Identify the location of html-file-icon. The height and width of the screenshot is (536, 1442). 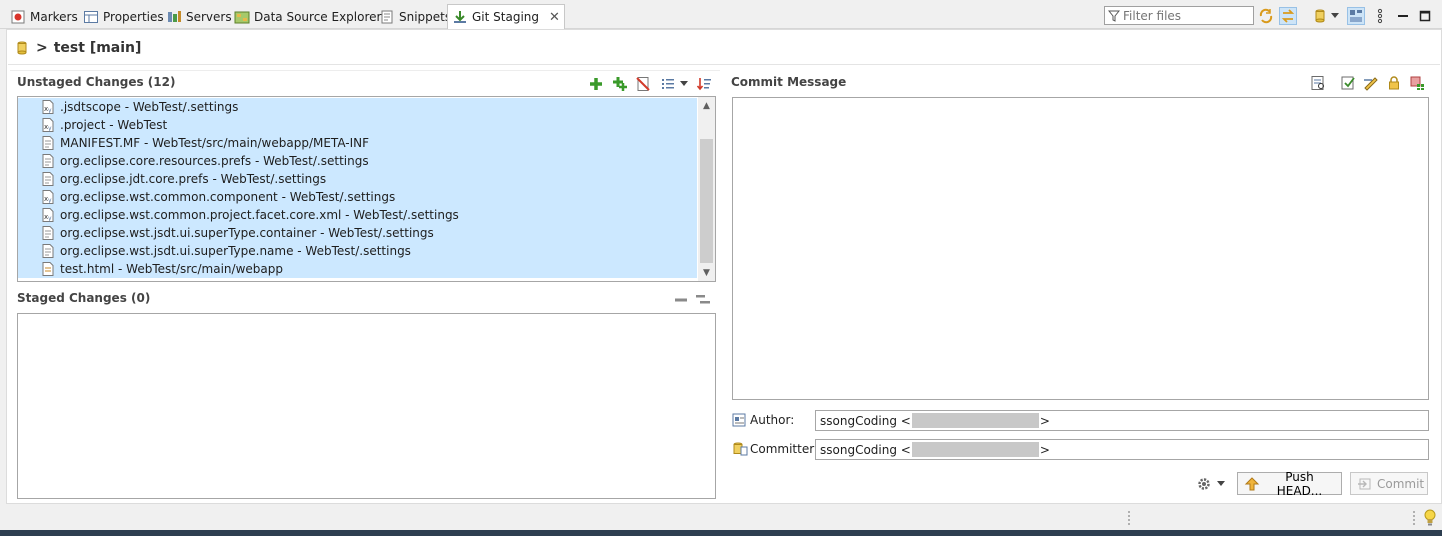
(48, 269).